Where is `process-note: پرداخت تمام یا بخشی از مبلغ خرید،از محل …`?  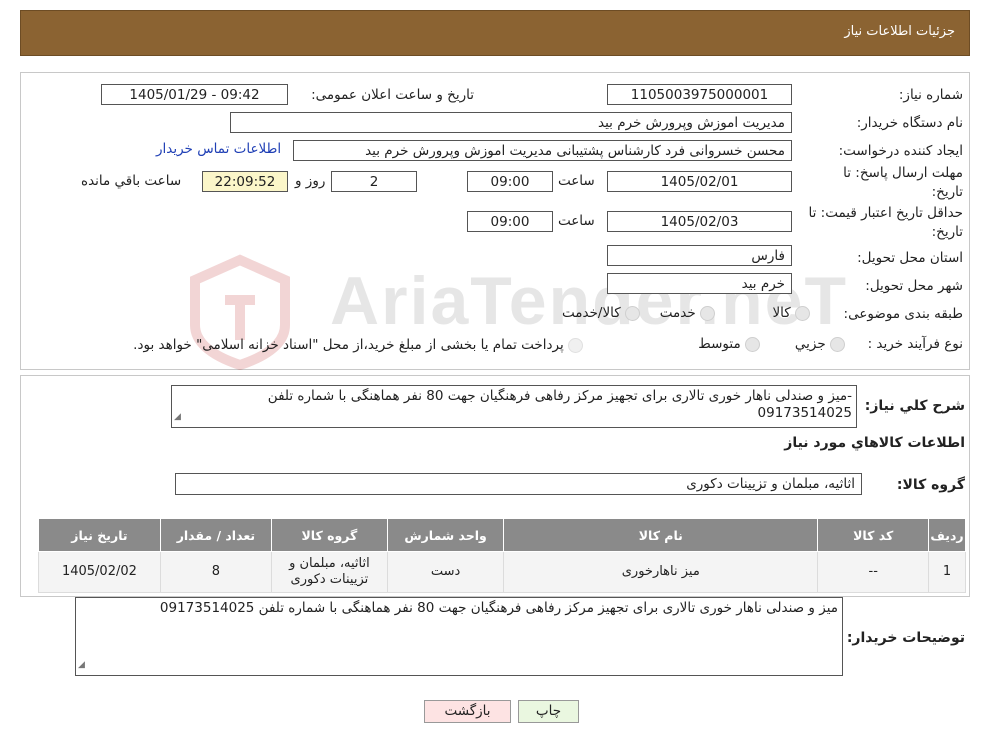 process-note: پرداخت تمام یا بخشی از مبلغ خرید،از محل … is located at coordinates (358, 345).